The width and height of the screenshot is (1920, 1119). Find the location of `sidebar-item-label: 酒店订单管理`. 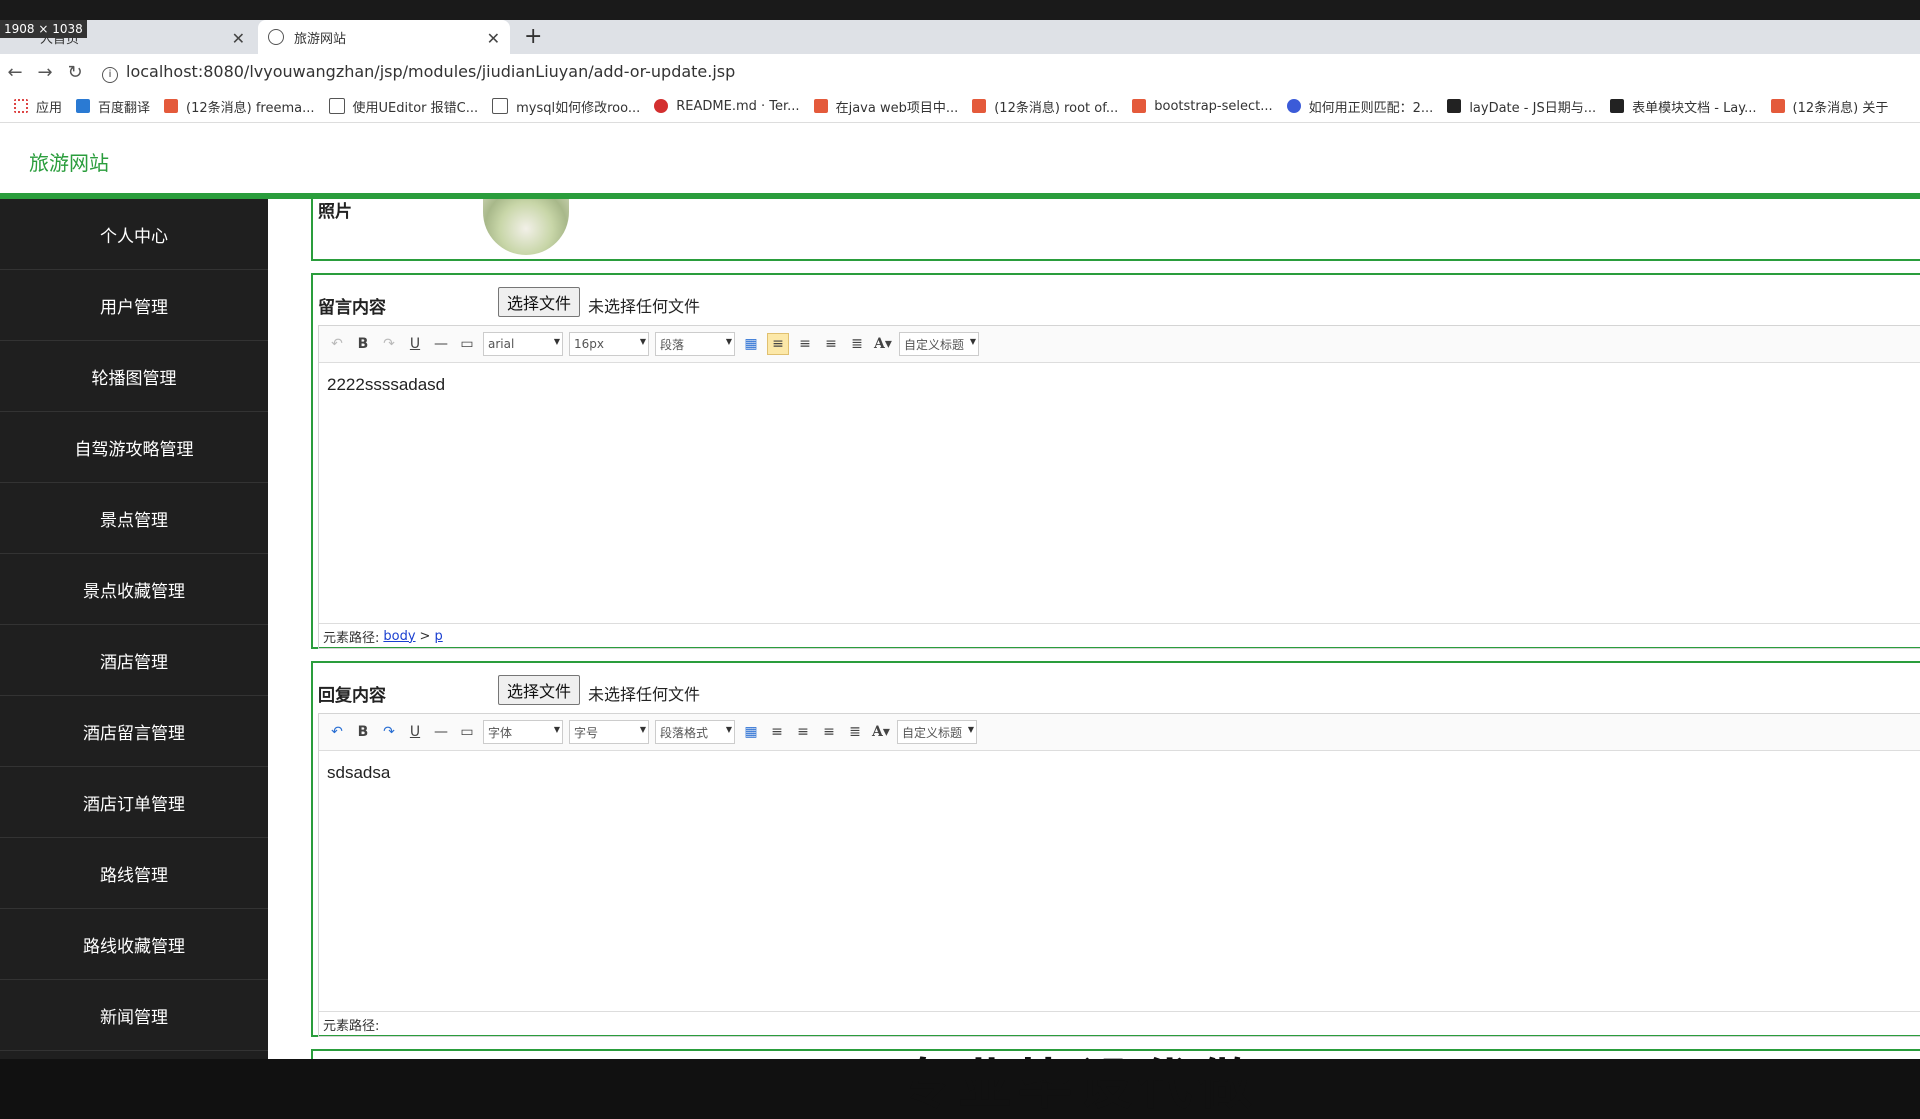

sidebar-item-label: 酒店订单管理 is located at coordinates (134, 804).